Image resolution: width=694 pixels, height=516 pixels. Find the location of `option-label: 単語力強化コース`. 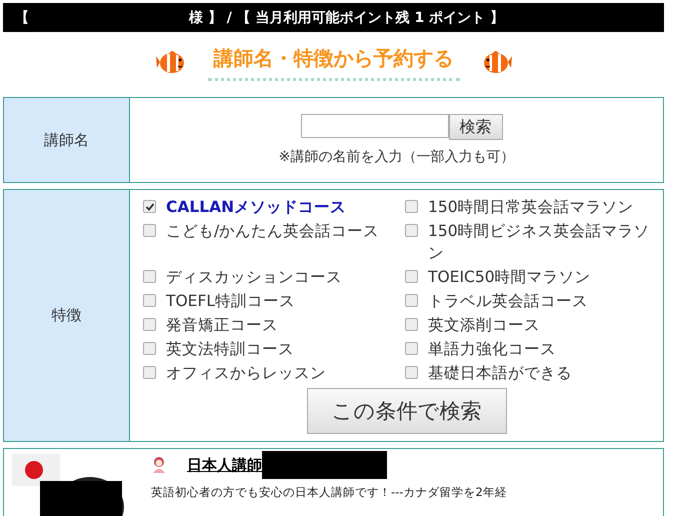

option-label: 単語力強化コース is located at coordinates (492, 349).